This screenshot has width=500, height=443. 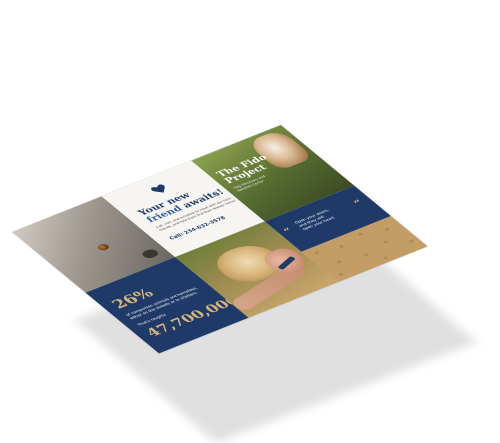 What do you see at coordinates (150, 253) in the screenshot?
I see `dog-nose` at bounding box center [150, 253].